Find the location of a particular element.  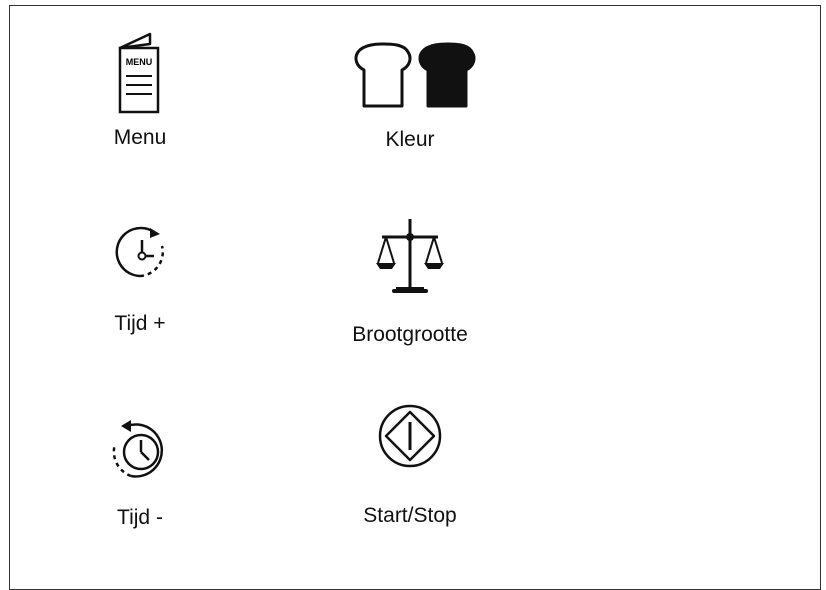

loaf-size-button: Brootgrootte is located at coordinates (410, 281).